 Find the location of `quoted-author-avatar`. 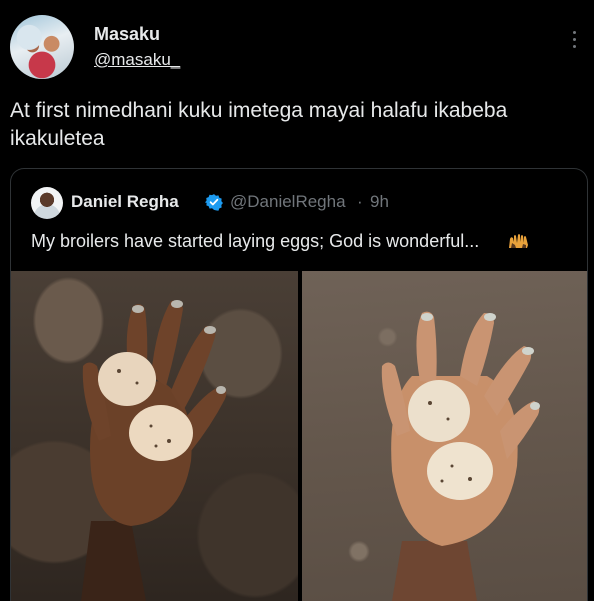

quoted-author-avatar is located at coordinates (47, 203).